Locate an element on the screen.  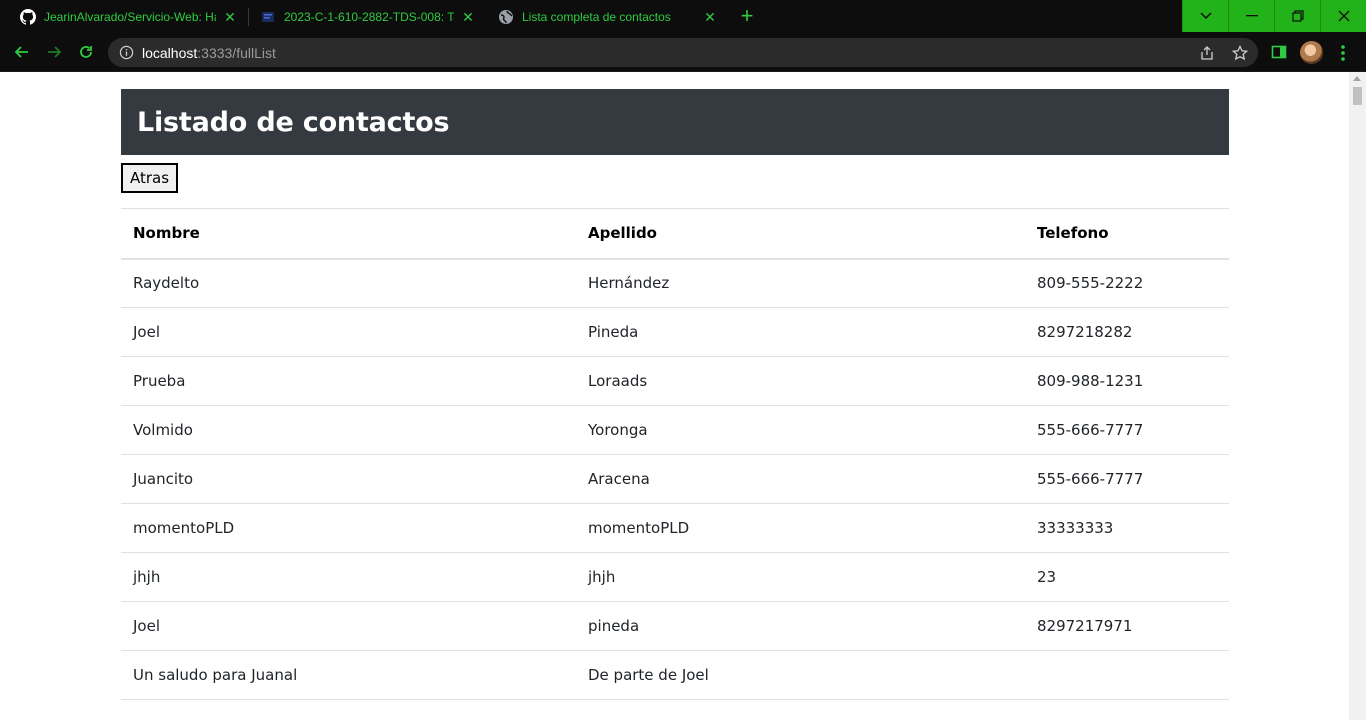
restore-button is located at coordinates (1297, 16).